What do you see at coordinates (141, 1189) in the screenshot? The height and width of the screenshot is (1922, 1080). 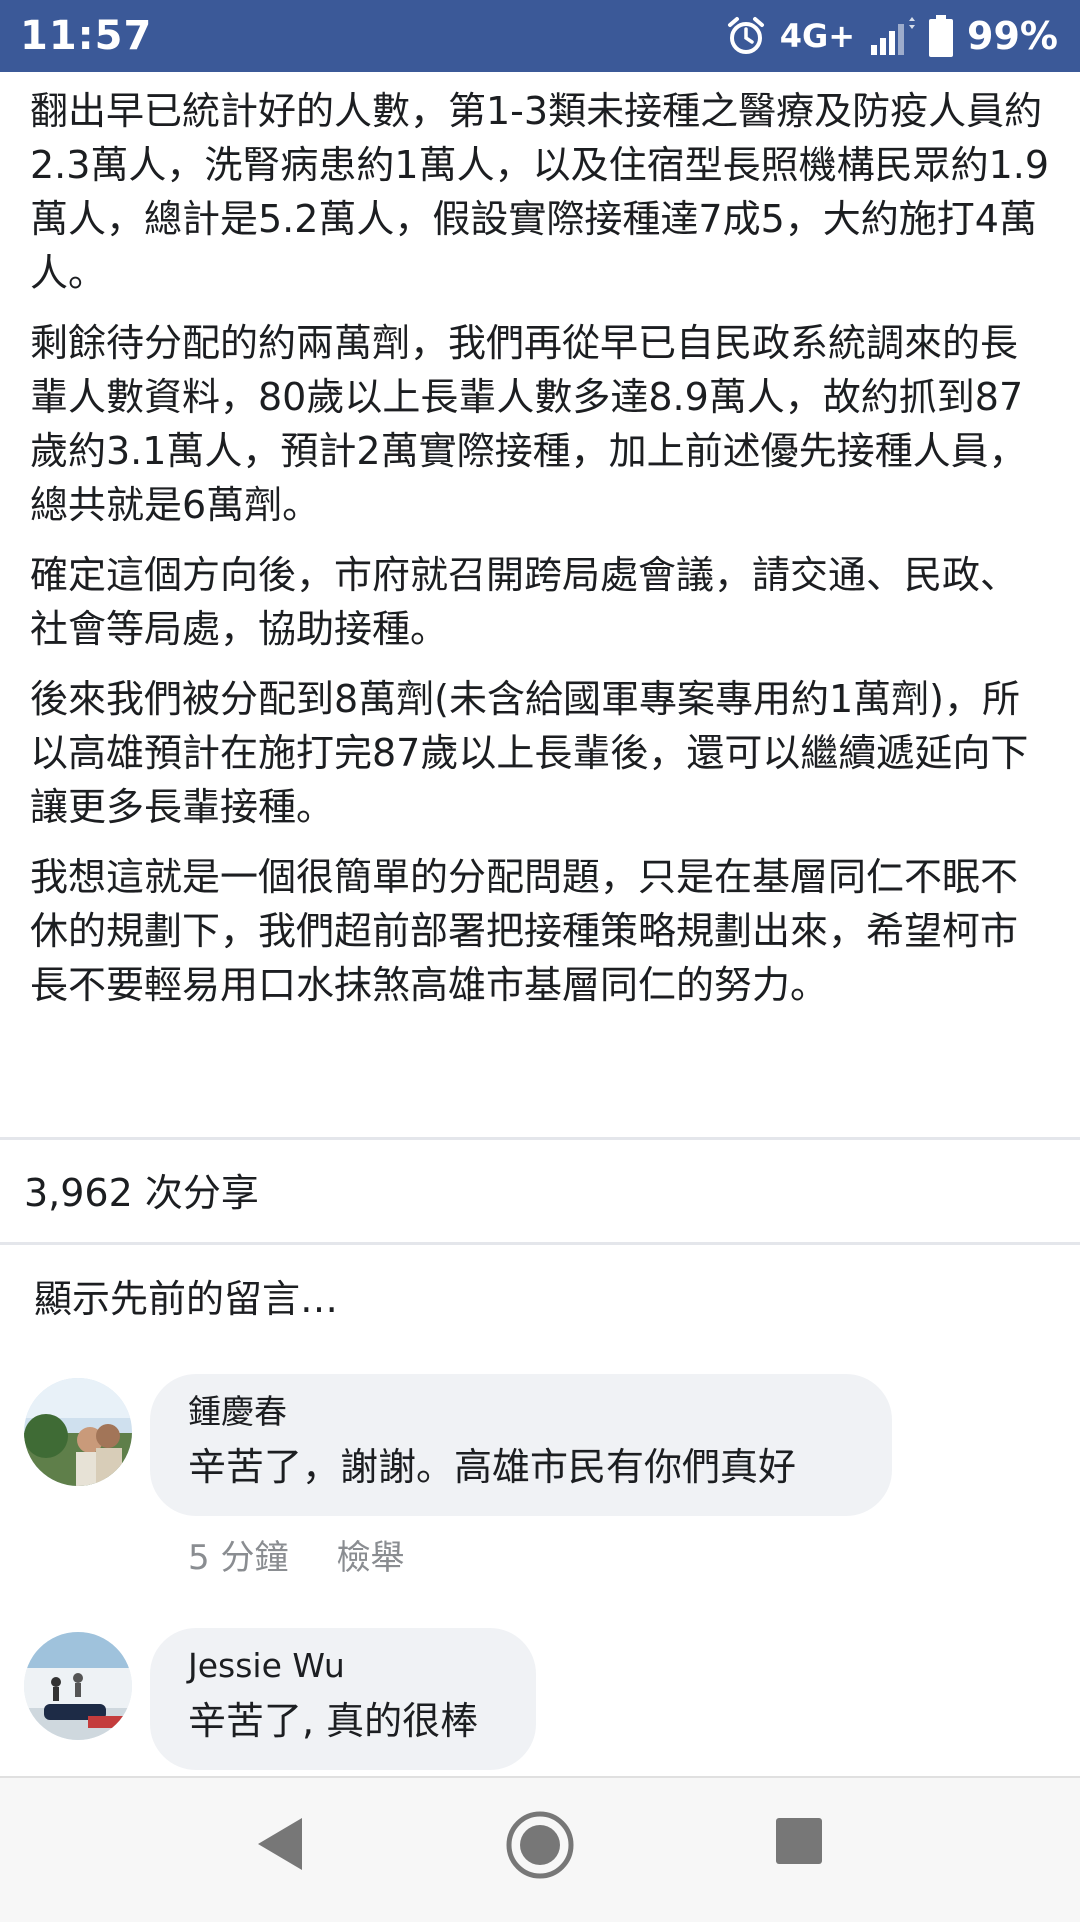 I see `share-count: 3,962 次分享` at bounding box center [141, 1189].